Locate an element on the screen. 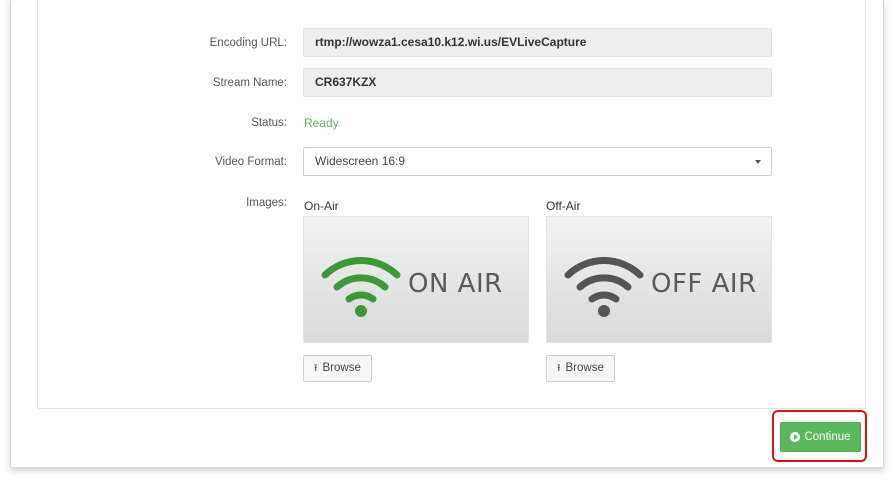 This screenshot has height=483, width=894. video-format-select: Widescreen 16:9 is located at coordinates (537, 161).